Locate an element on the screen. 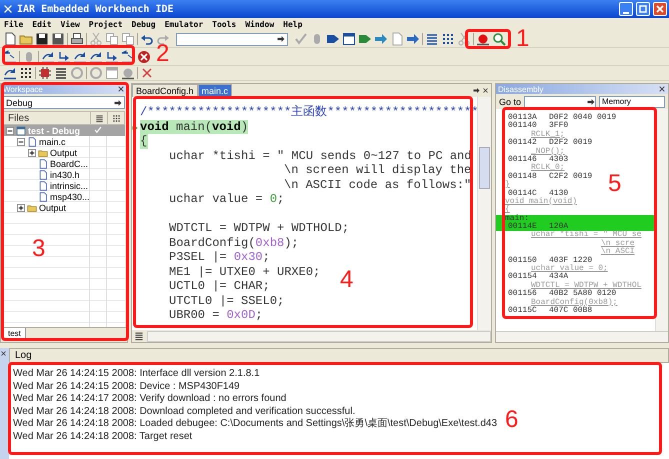  code-line: WDTCTL = WDTPW + WDTHOLD; is located at coordinates (259, 228).